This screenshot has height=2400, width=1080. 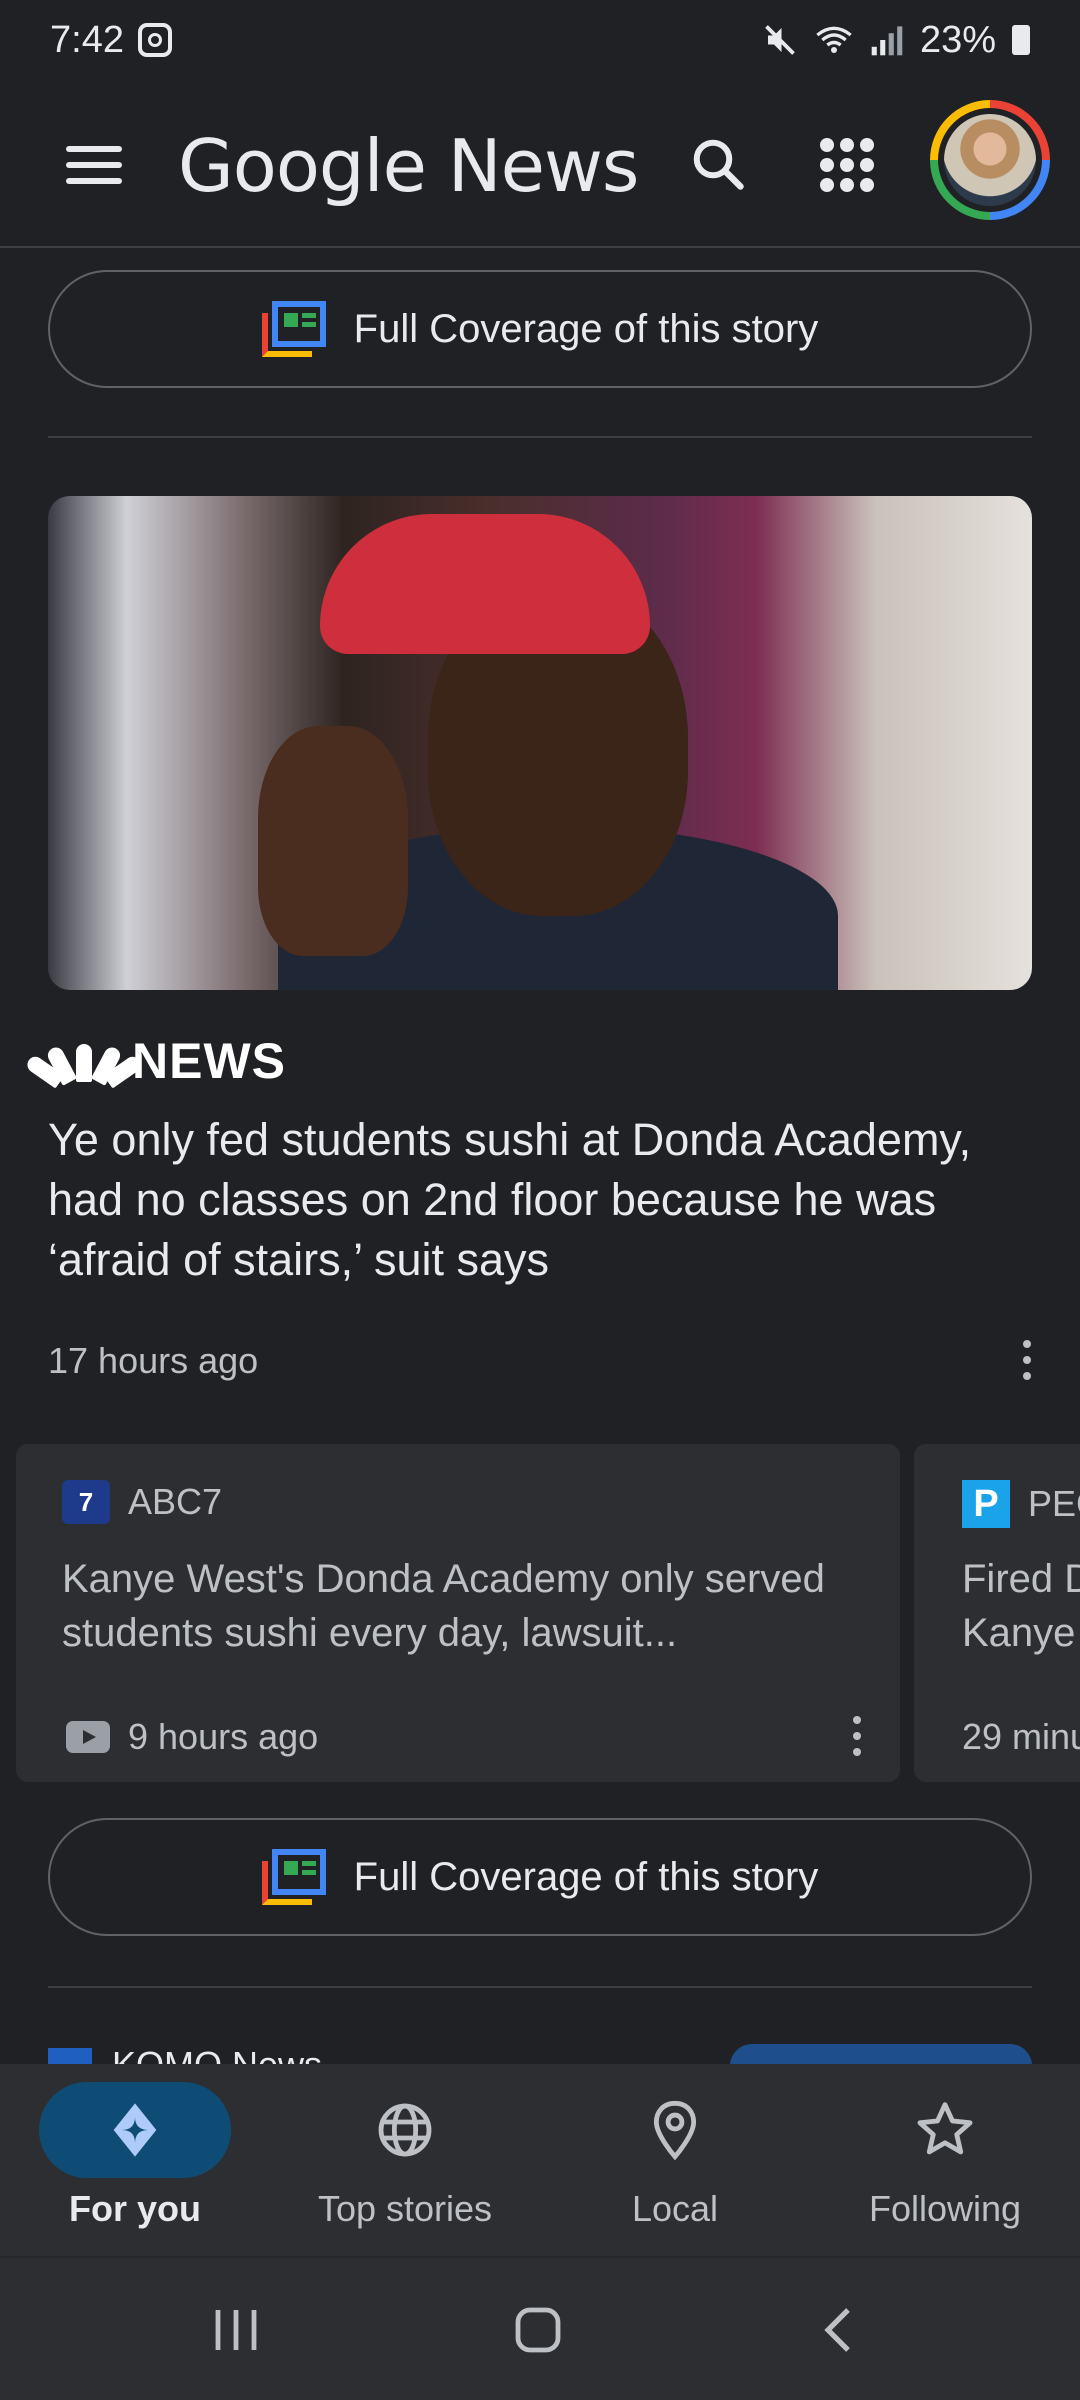 I want to click on home-icon, so click(x=538, y=2330).